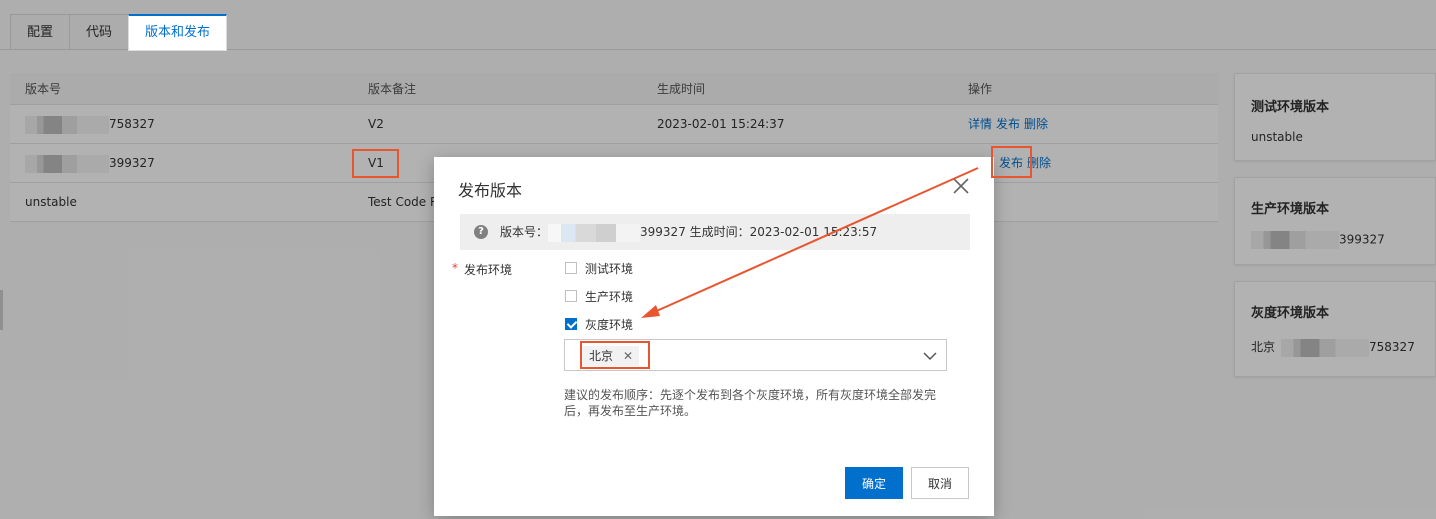 The image size is (1436, 519). Describe the element at coordinates (524, 232) in the screenshot. I see `info-prefix: 版本号：` at that location.